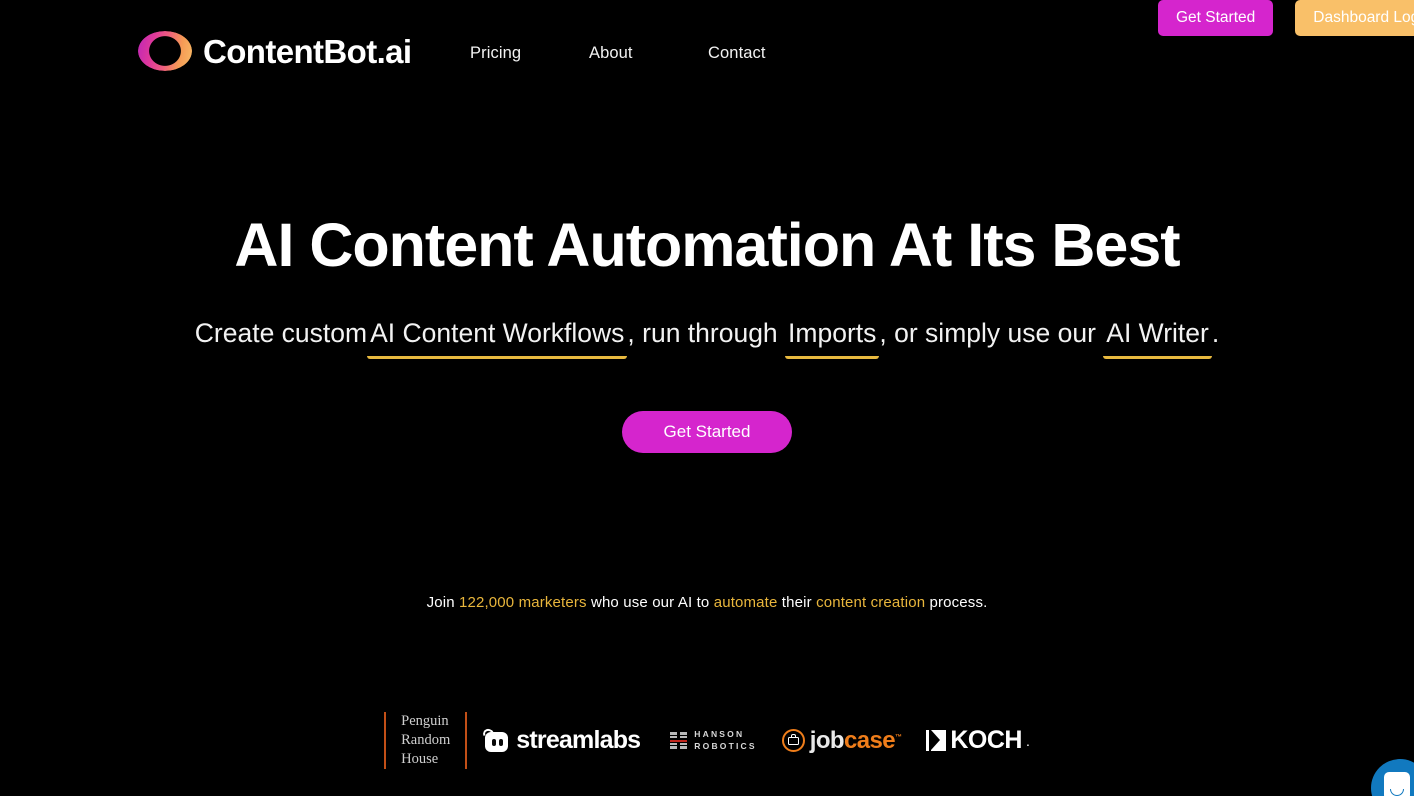 The image size is (1414, 796). Describe the element at coordinates (986, 740) in the screenshot. I see `koch-wordmark: KOCH` at that location.